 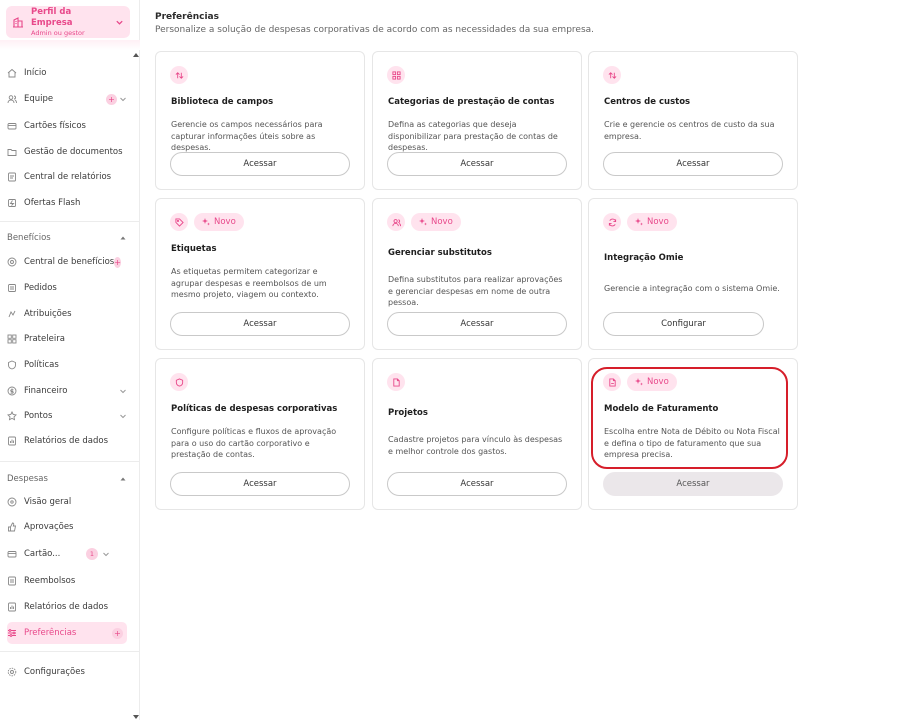 I want to click on report-icon, so click(x=12, y=177).